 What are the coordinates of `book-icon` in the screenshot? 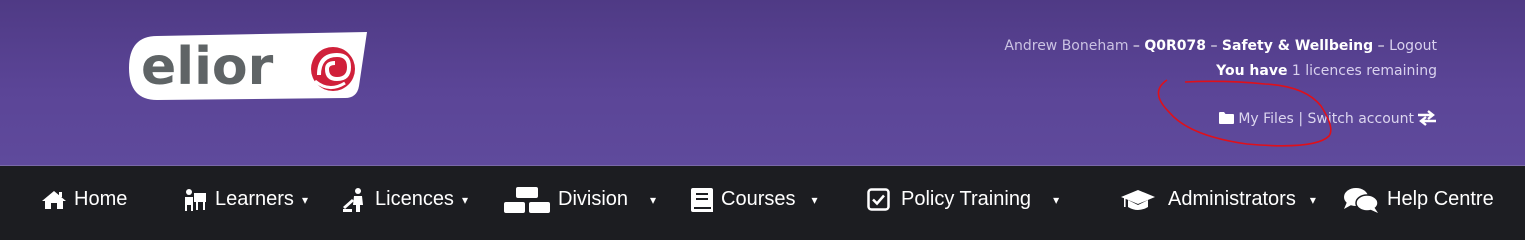 It's located at (702, 199).